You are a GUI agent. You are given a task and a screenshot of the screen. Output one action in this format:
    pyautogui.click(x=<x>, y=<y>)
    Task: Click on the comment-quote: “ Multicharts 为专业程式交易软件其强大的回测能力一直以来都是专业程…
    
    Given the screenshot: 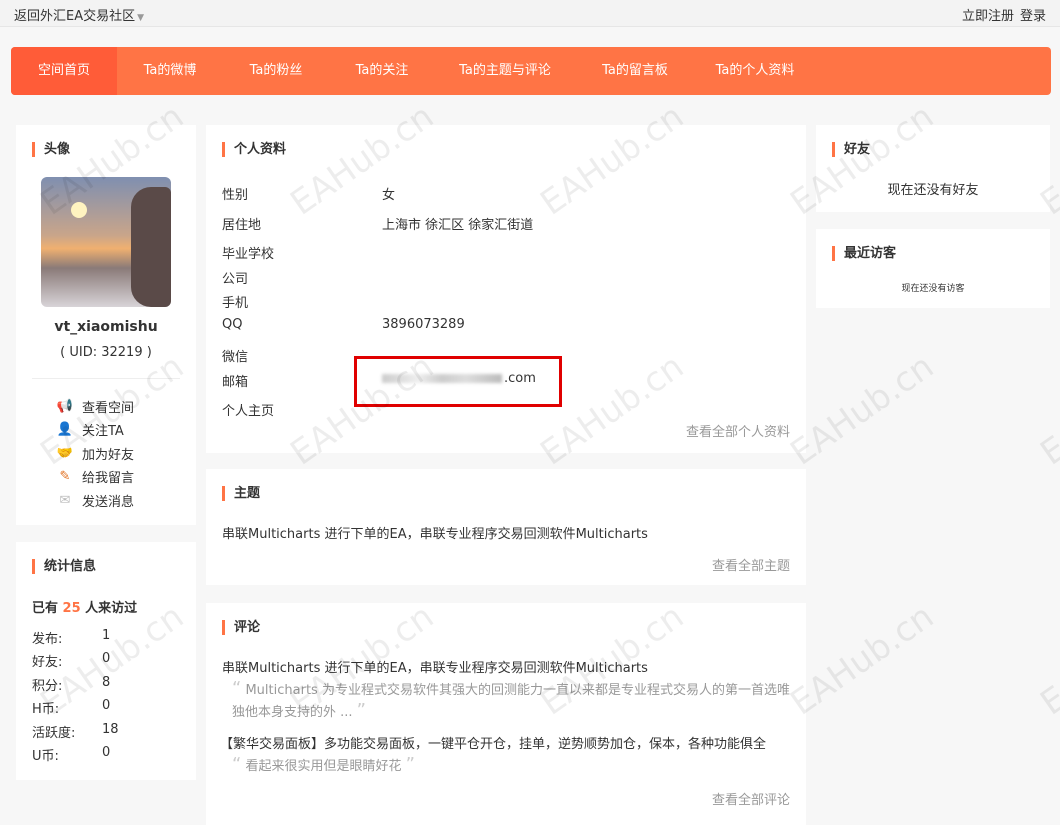 What is the action you would take?
    pyautogui.click(x=511, y=699)
    